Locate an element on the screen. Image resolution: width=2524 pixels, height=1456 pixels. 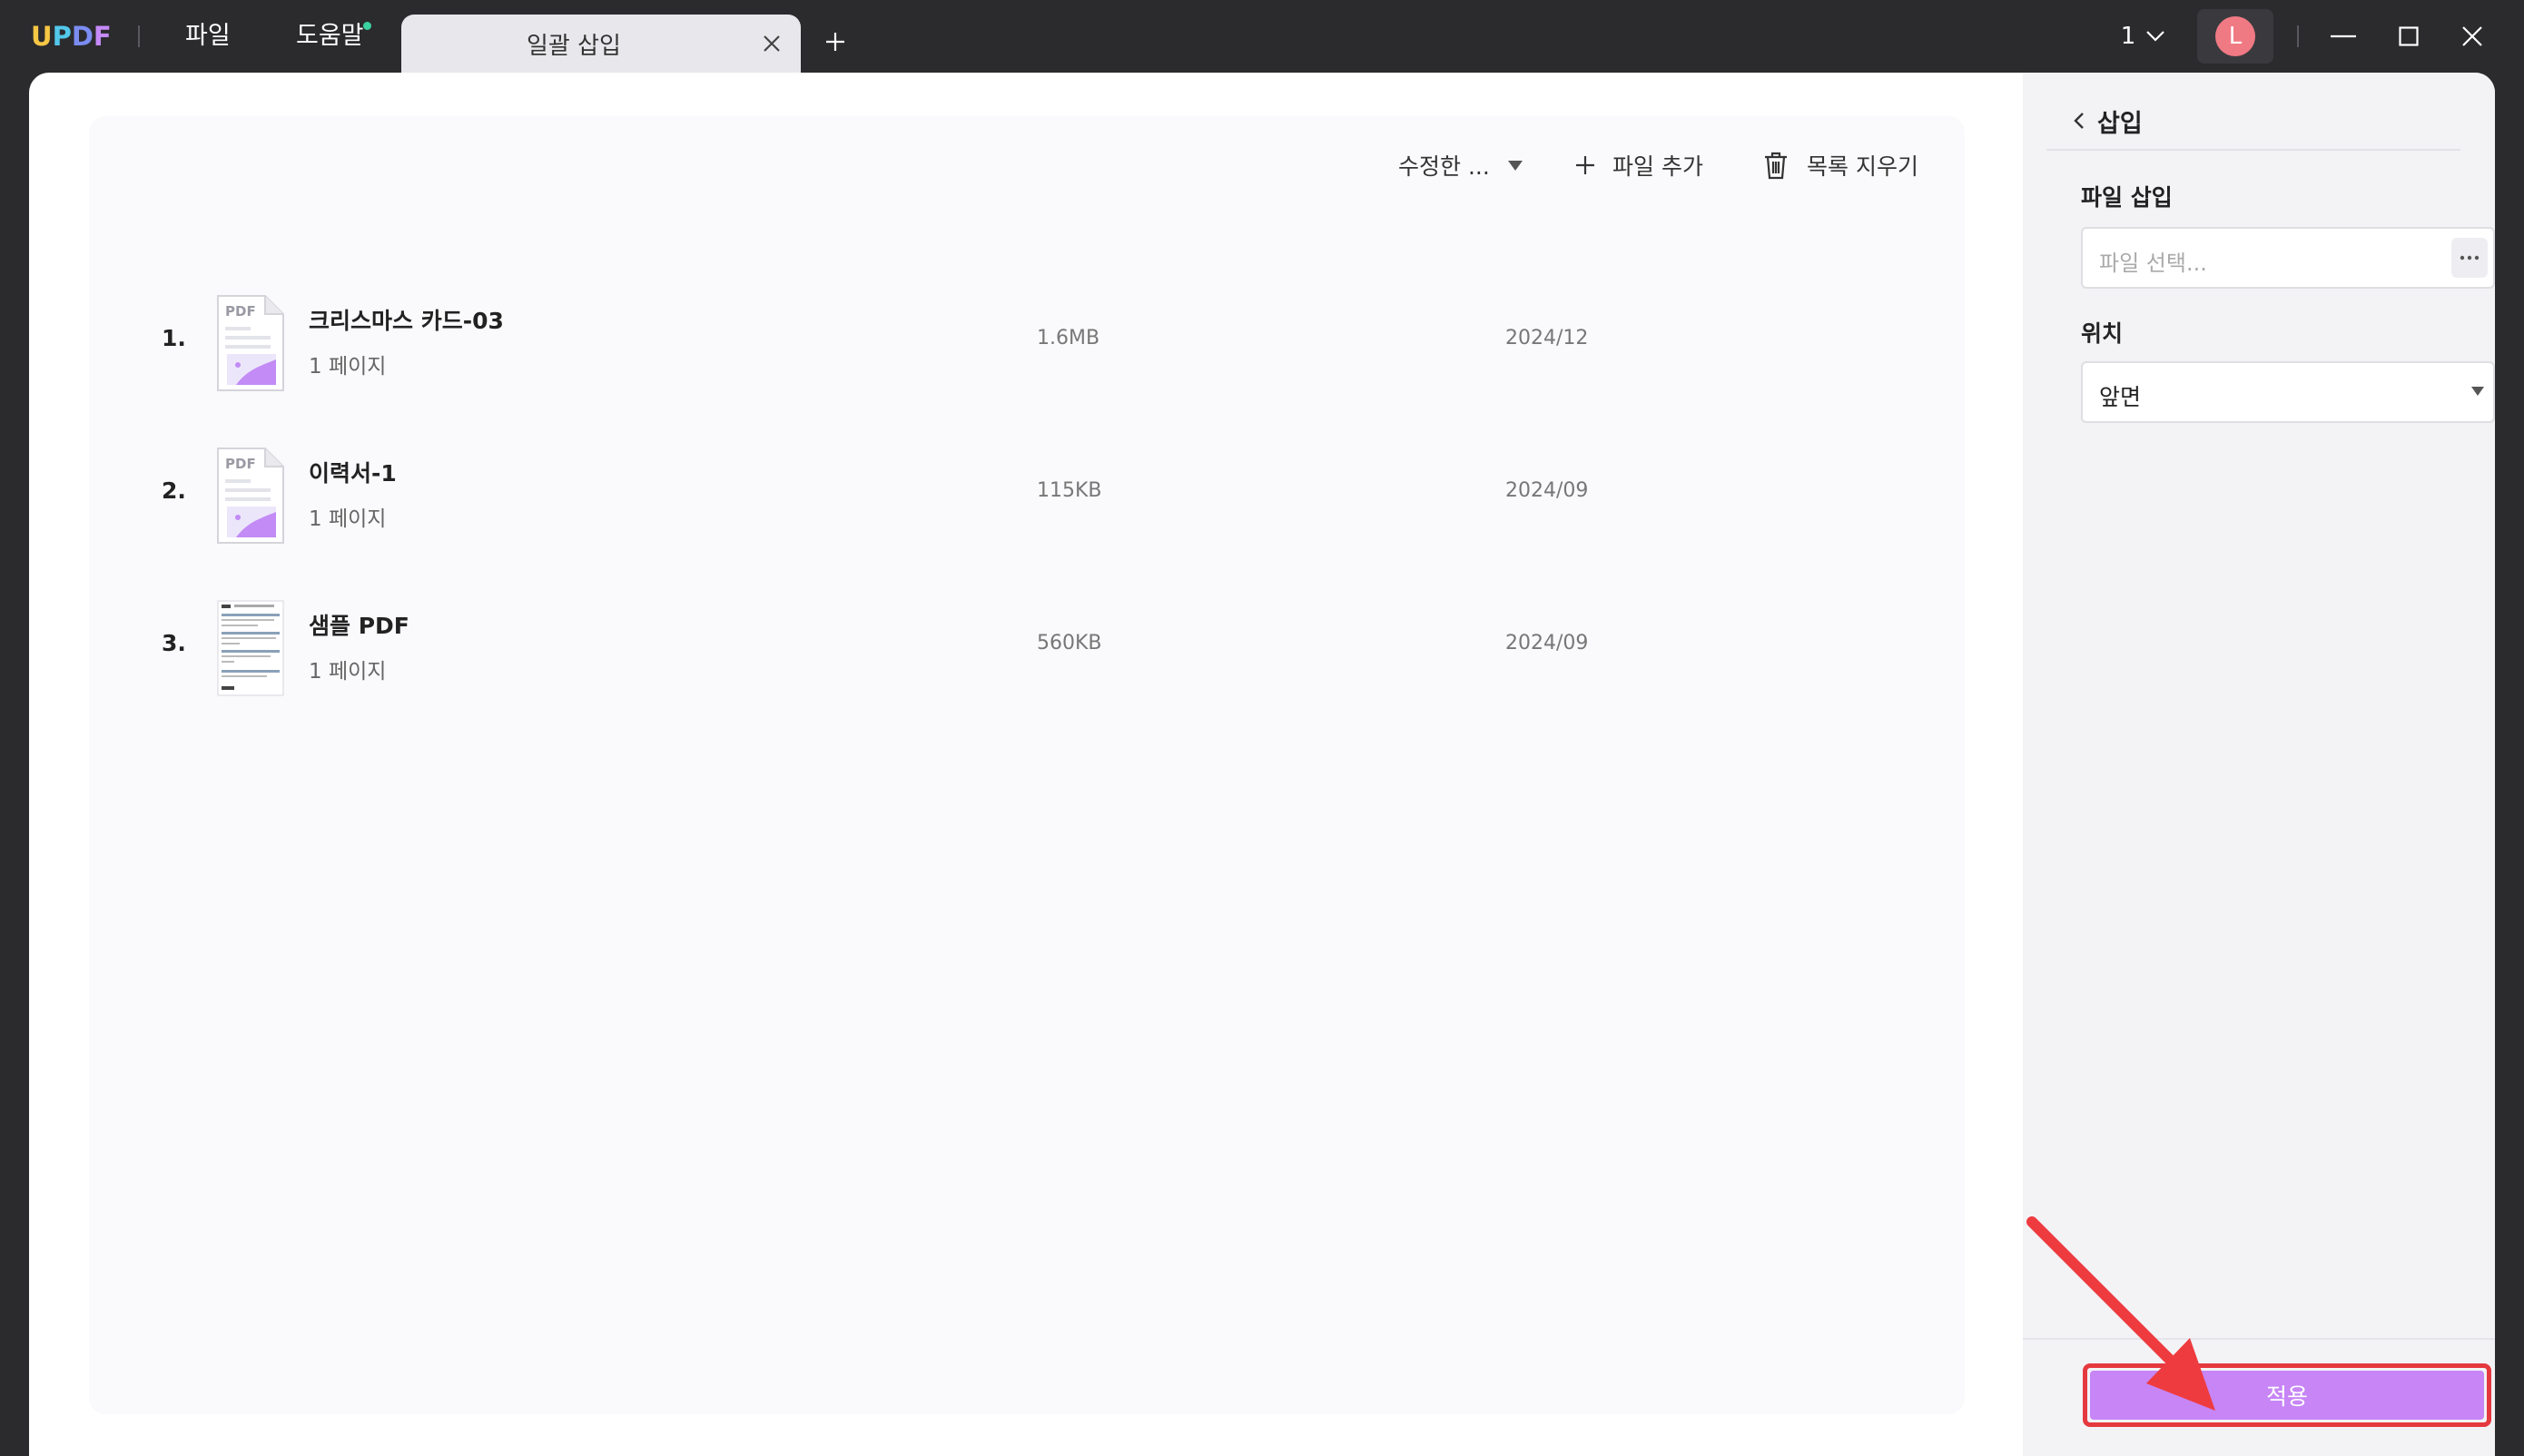
insert-file-label: 파일 삽입 is located at coordinates (2127, 197).